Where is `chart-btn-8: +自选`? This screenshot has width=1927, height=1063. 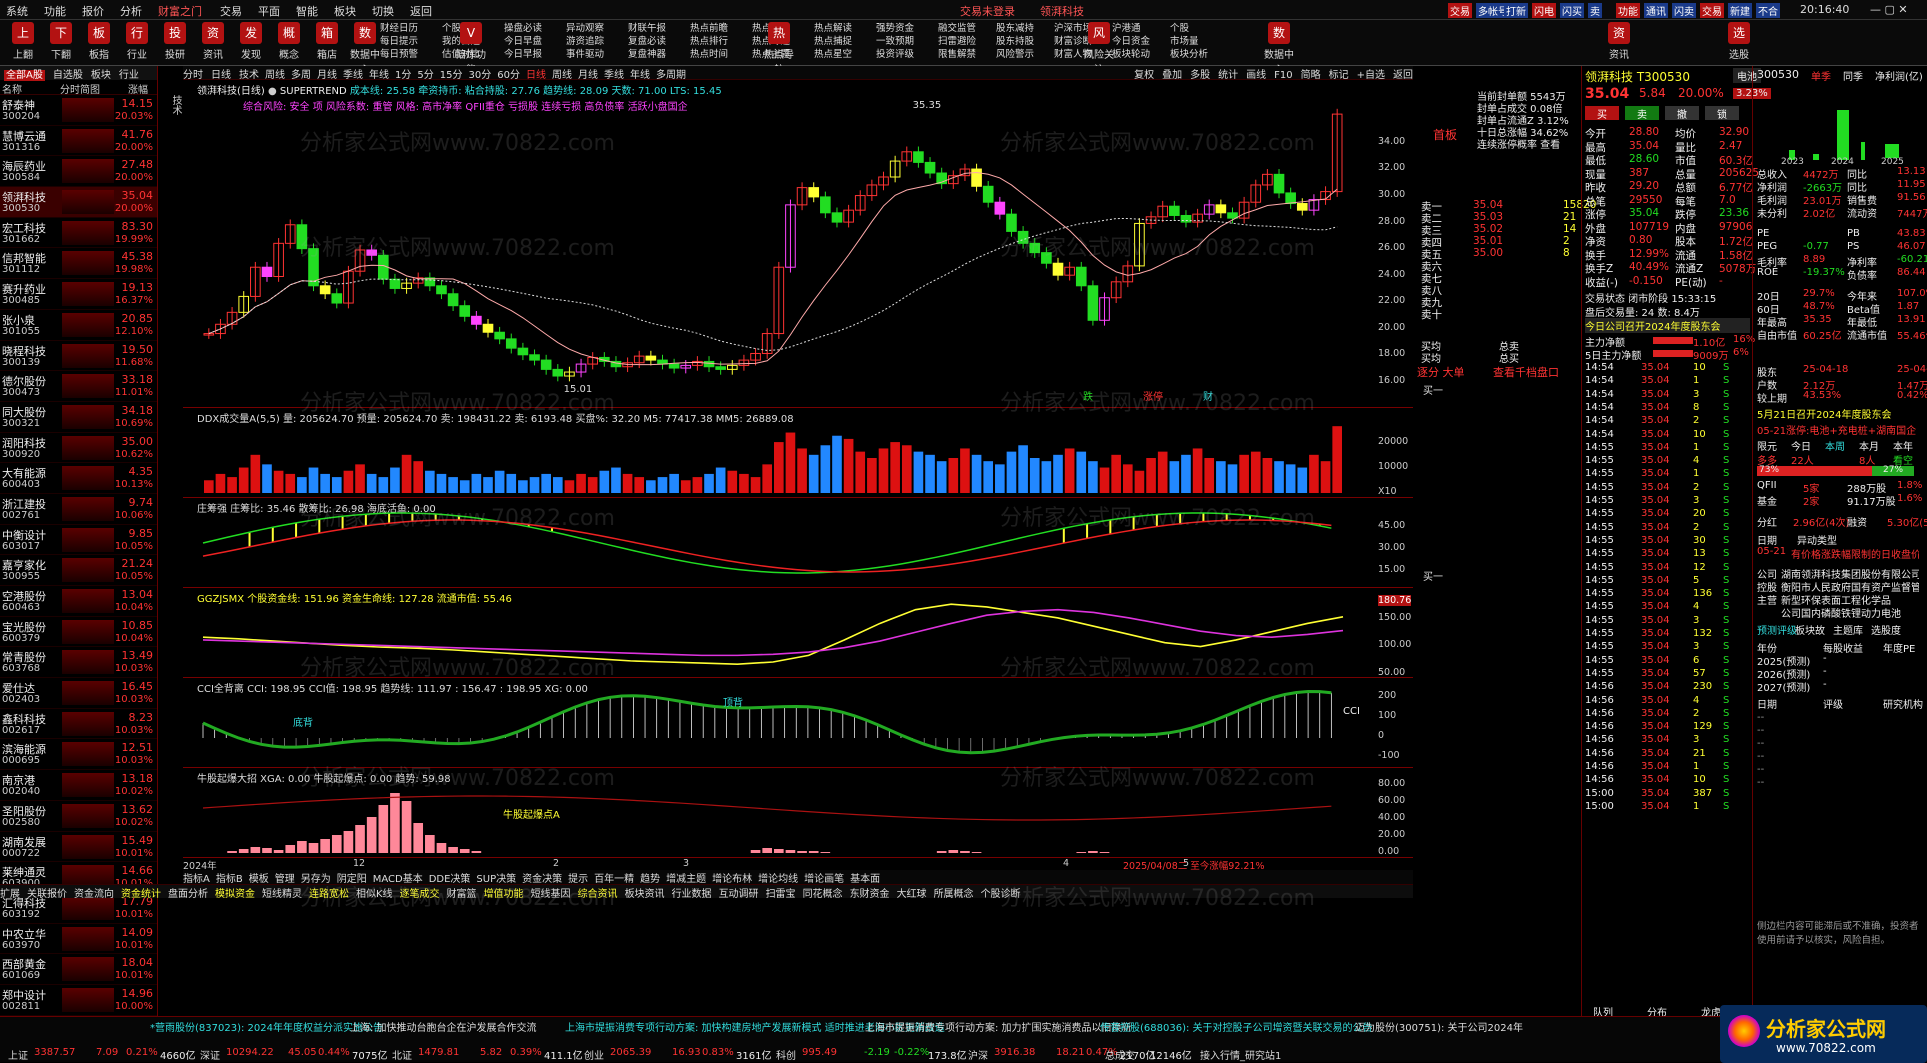 chart-btn-8: +自选 is located at coordinates (1371, 75).